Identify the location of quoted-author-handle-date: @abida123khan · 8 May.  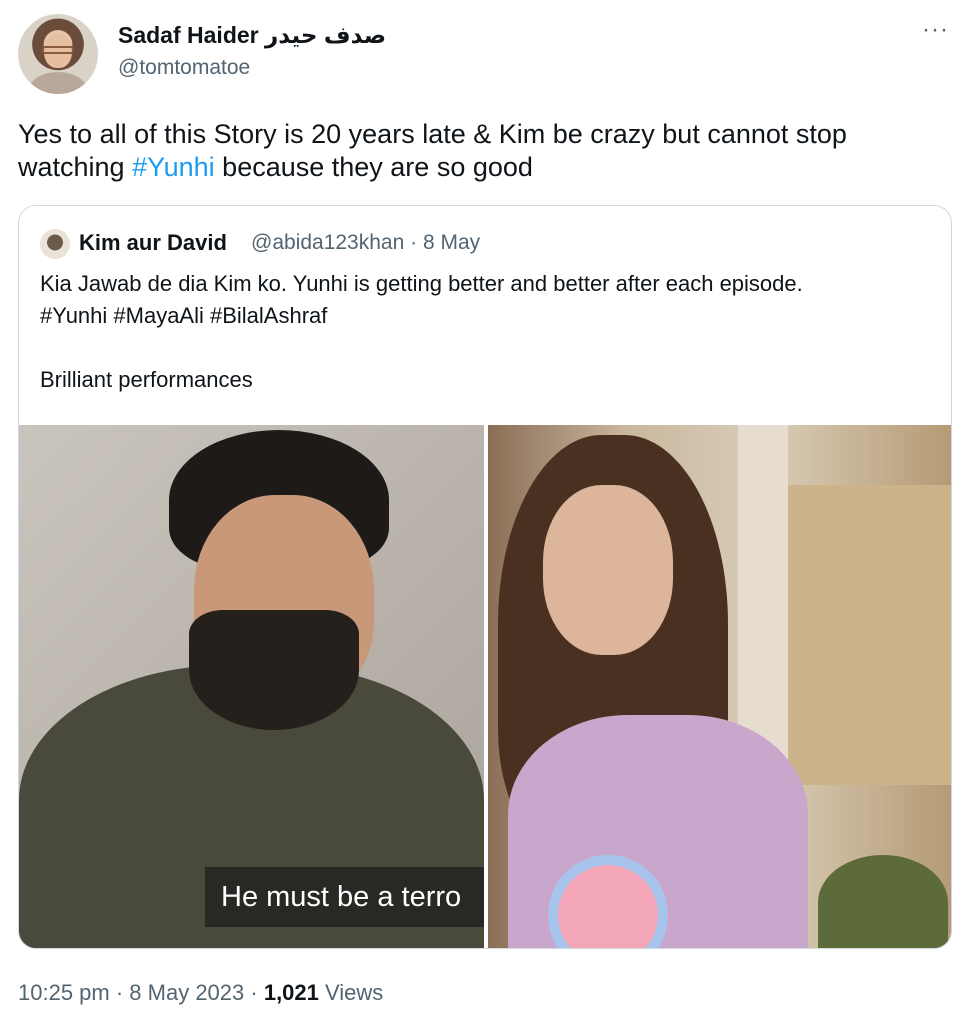
(365, 243).